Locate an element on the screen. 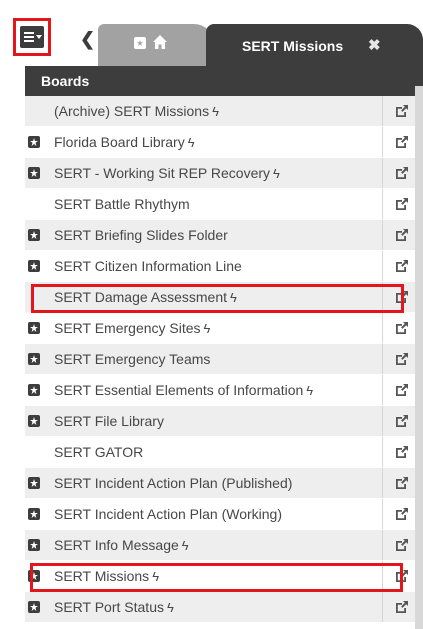 This screenshot has width=423, height=629. board-item-text: SERT Briefing Slides Folder is located at coordinates (141, 235).